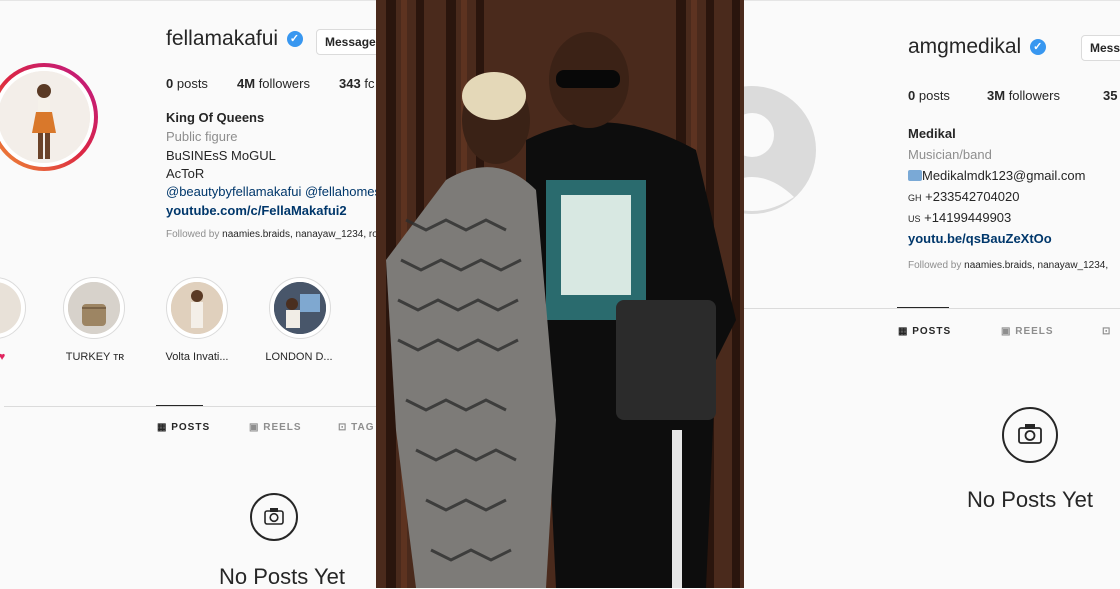  Describe the element at coordinates (960, 217) in the screenshot. I see `phone-us-line: US +14199449903` at that location.